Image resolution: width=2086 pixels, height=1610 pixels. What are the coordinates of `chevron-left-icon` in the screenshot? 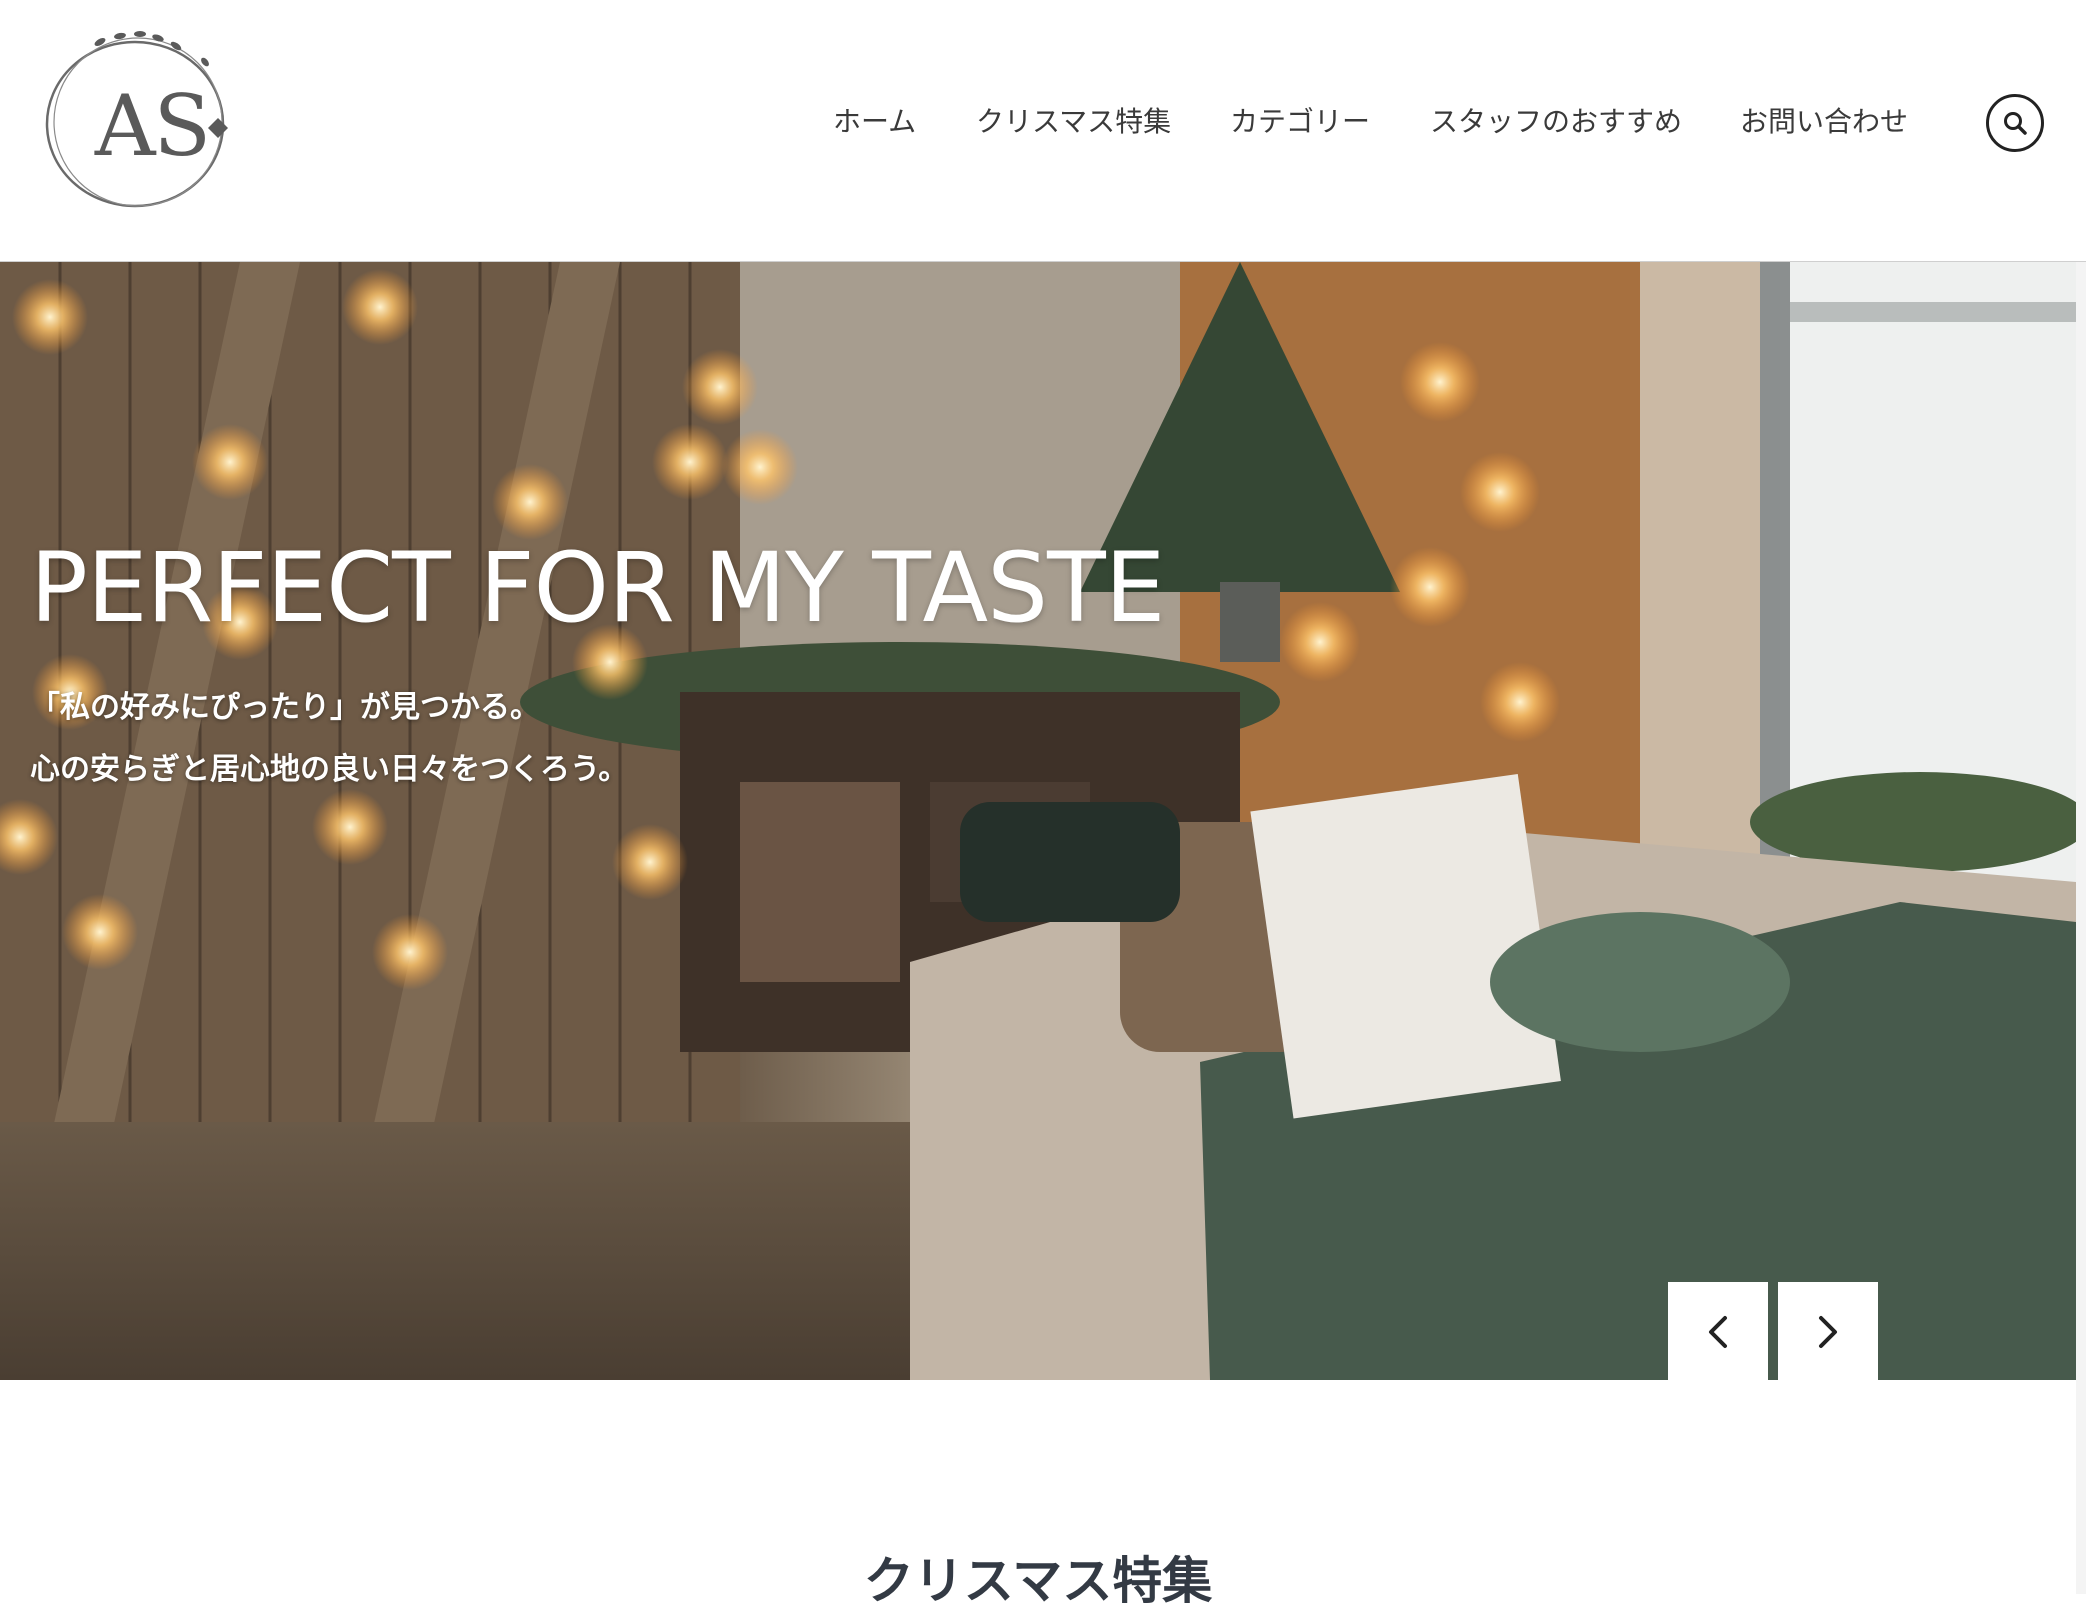 It's located at (1718, 1332).